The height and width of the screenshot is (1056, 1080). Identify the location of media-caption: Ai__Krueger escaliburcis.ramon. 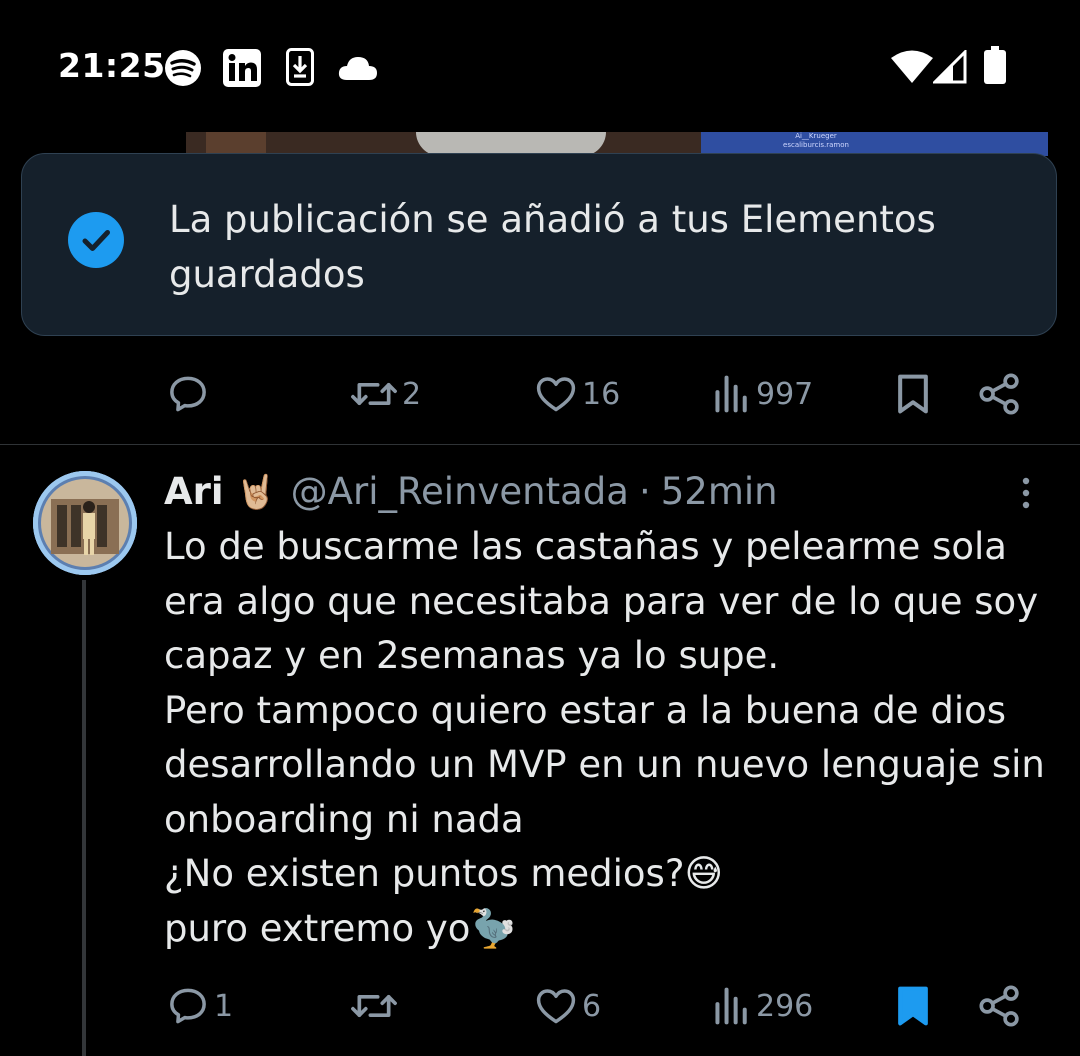
(816, 140).